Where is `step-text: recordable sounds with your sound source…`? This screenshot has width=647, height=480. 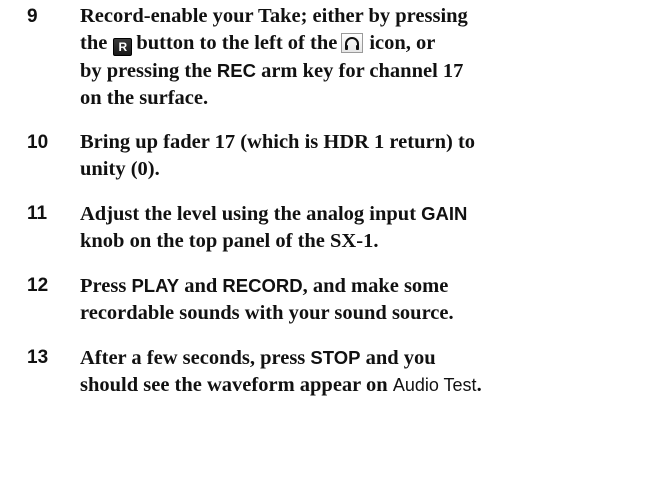
step-text: recordable sounds with your sound source… is located at coordinates (267, 313).